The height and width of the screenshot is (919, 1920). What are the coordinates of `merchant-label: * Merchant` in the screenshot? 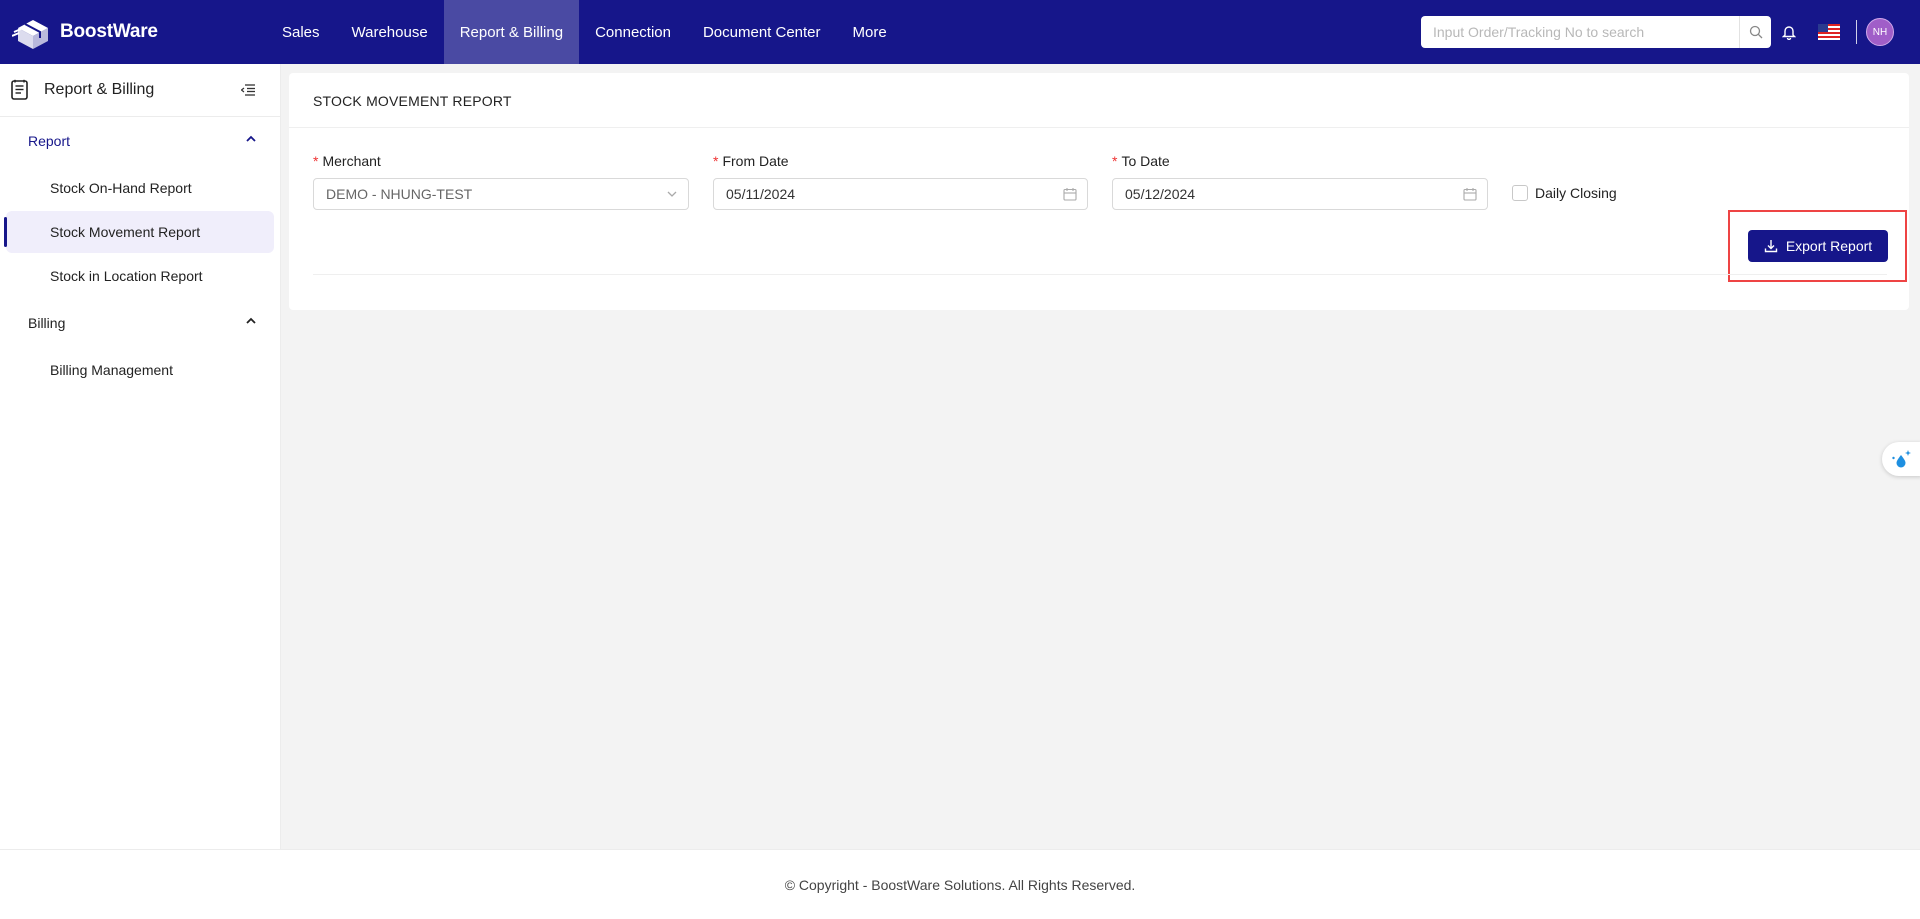 It's located at (347, 161).